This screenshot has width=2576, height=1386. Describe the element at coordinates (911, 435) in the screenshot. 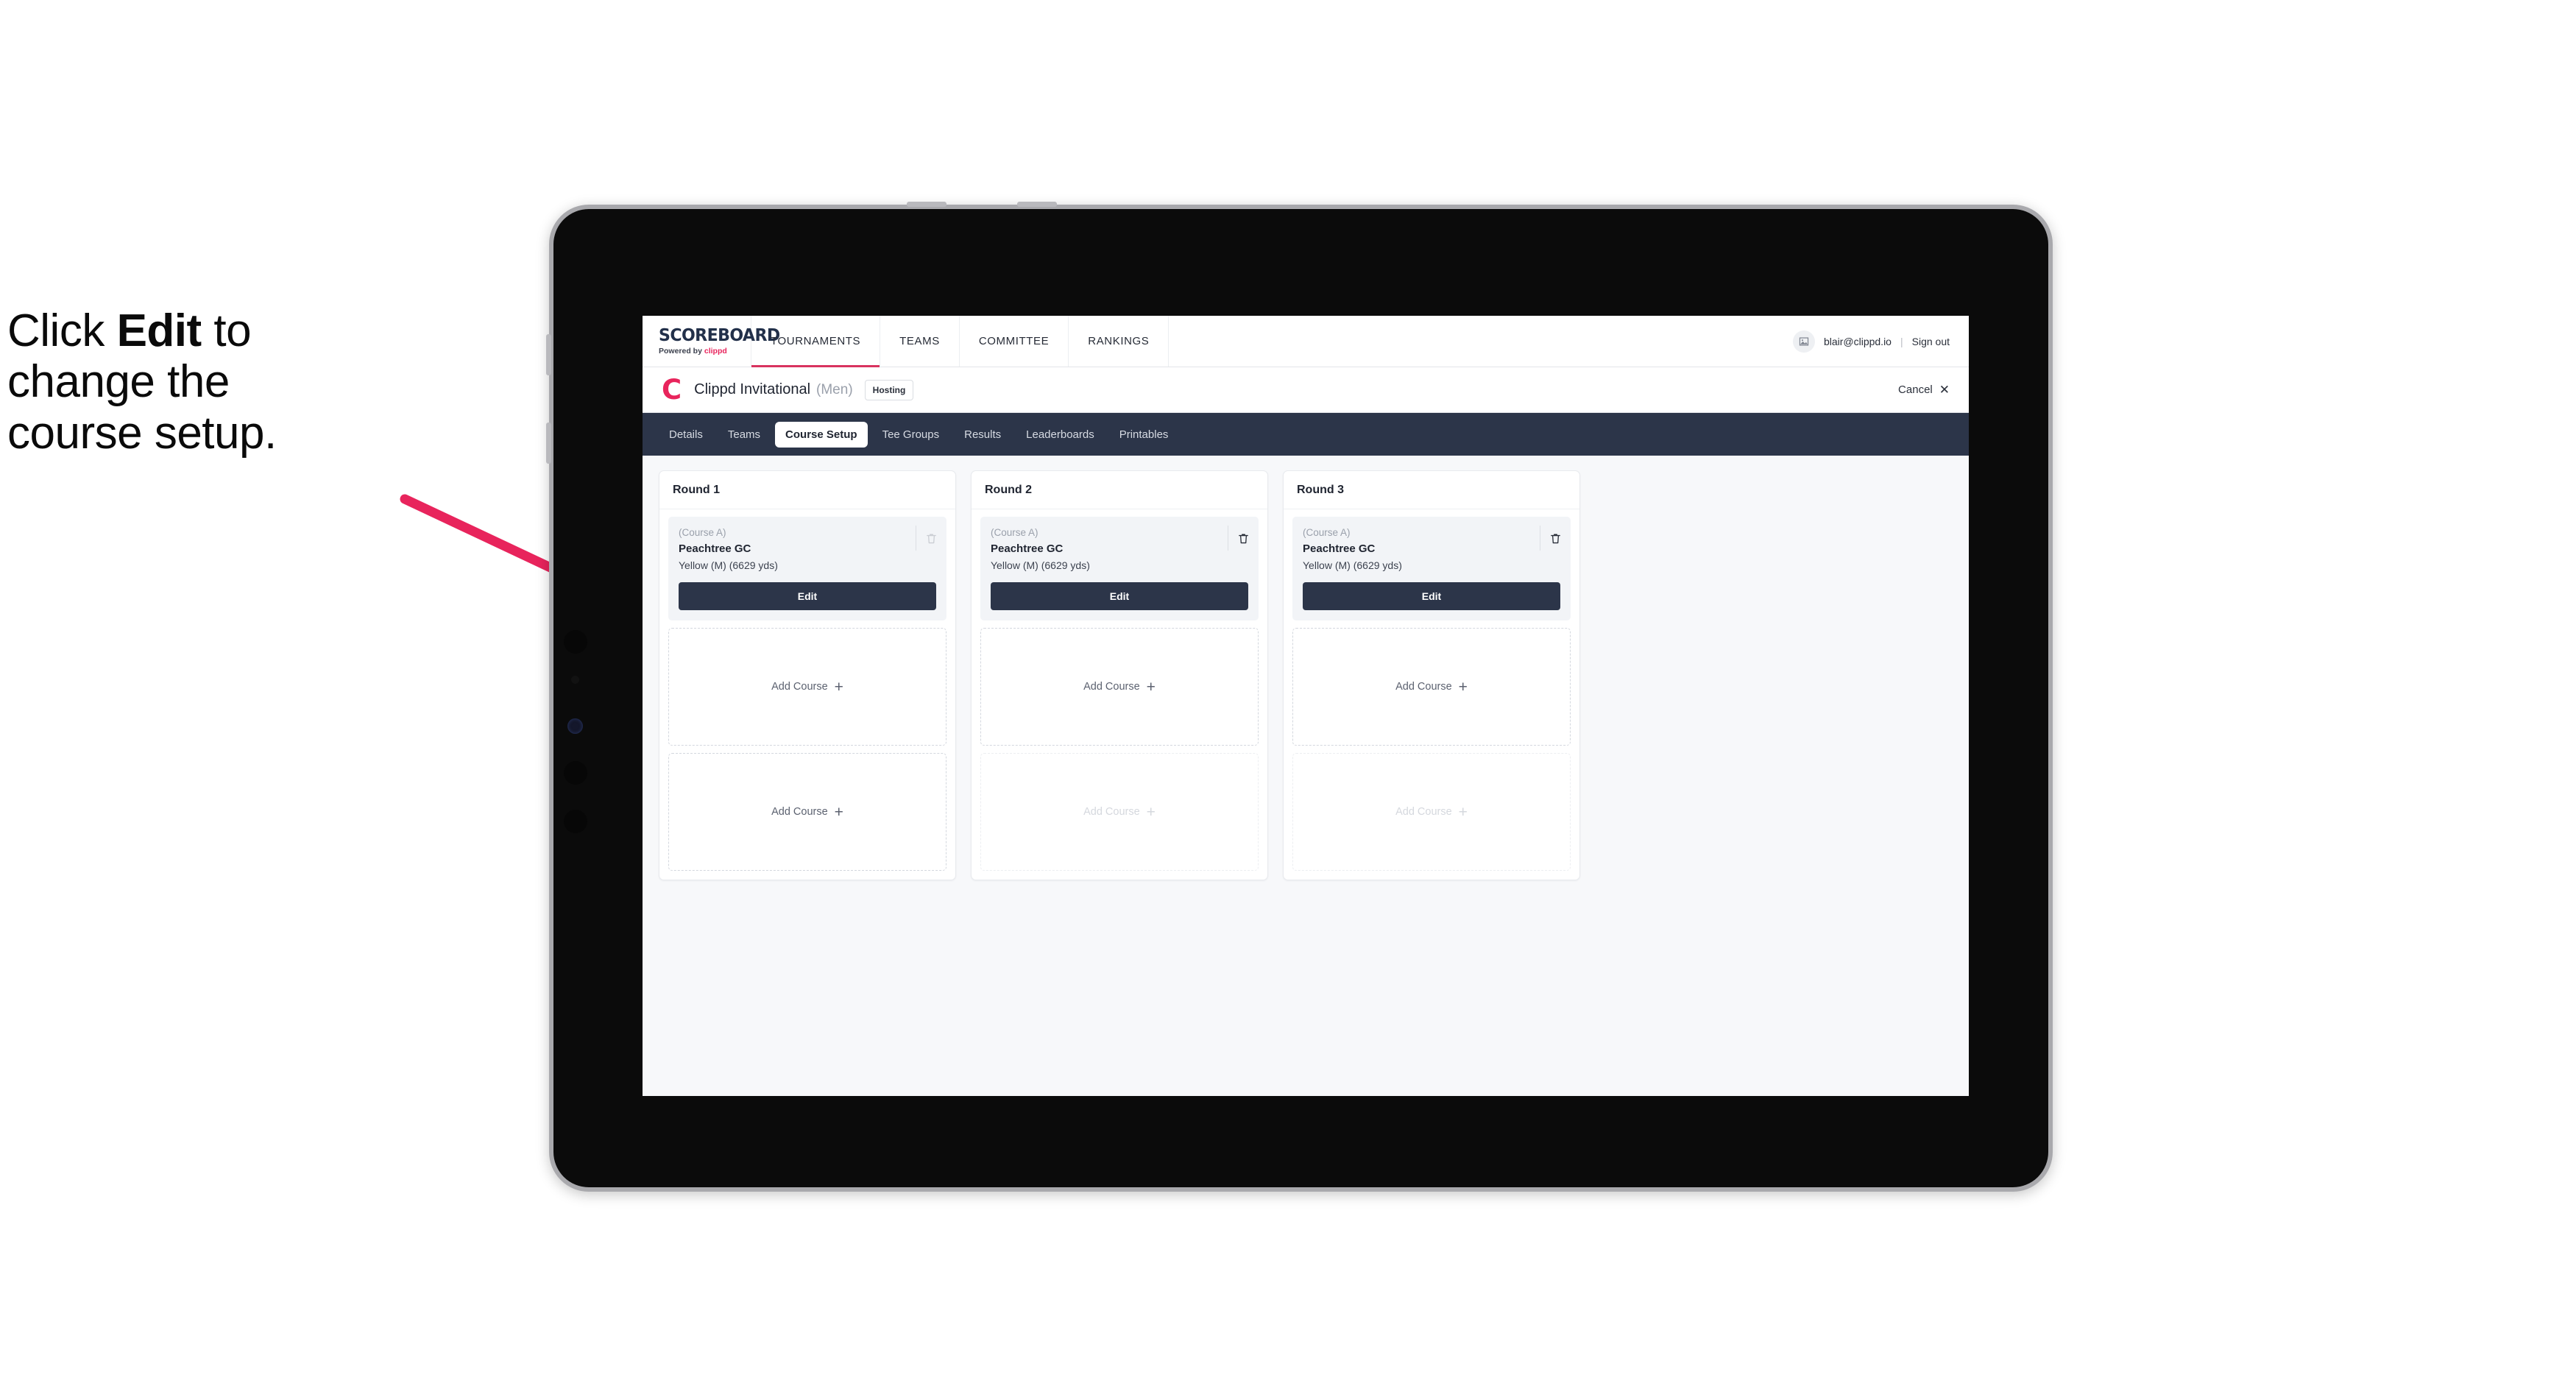

I see `tab-tee-groups: Tee Groups` at that location.